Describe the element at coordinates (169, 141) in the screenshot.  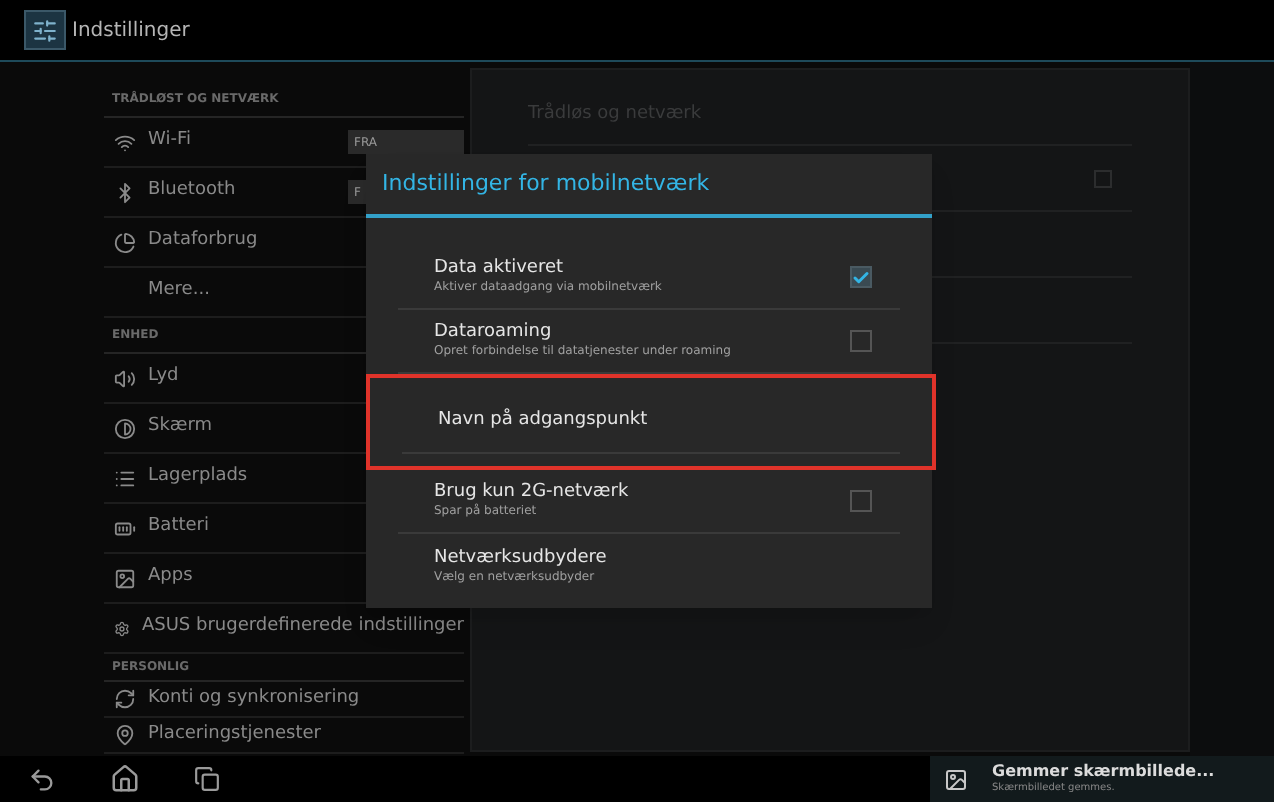
I see `item-label: Wi-Fi` at that location.